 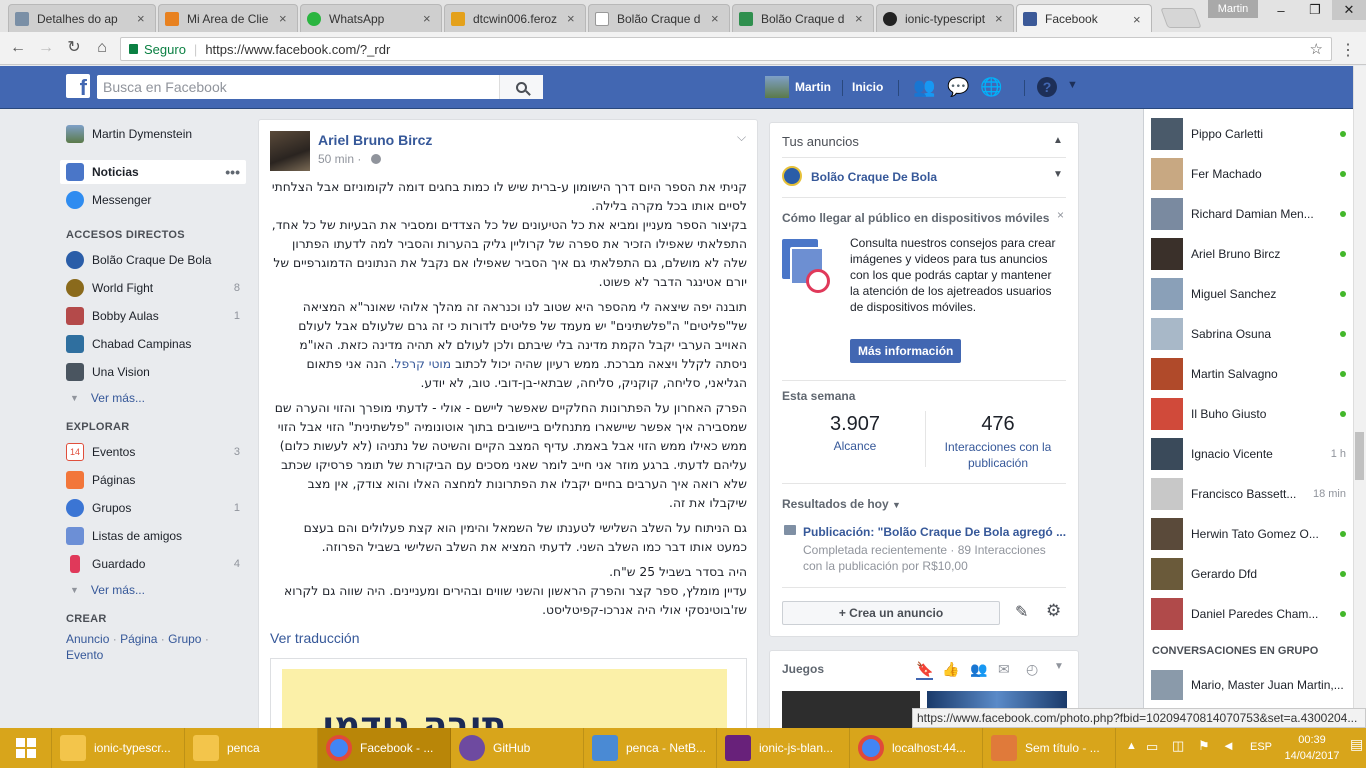 I want to click on games-like-tab-icon: 👍, so click(x=950, y=669).